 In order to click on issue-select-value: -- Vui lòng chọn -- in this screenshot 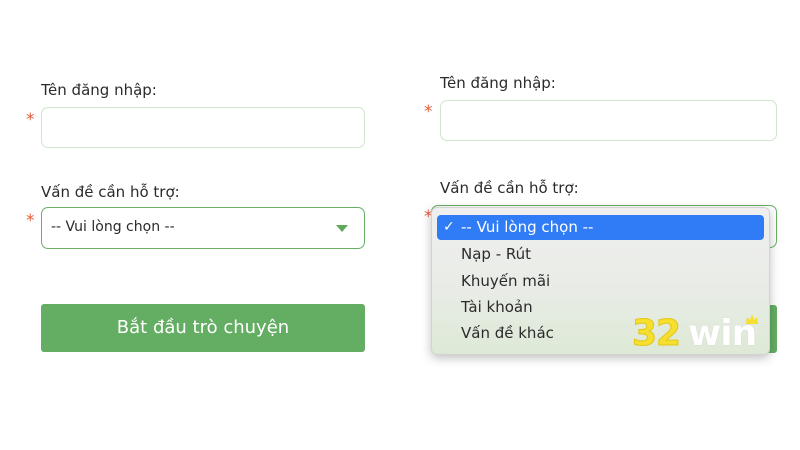, I will do `click(113, 227)`.